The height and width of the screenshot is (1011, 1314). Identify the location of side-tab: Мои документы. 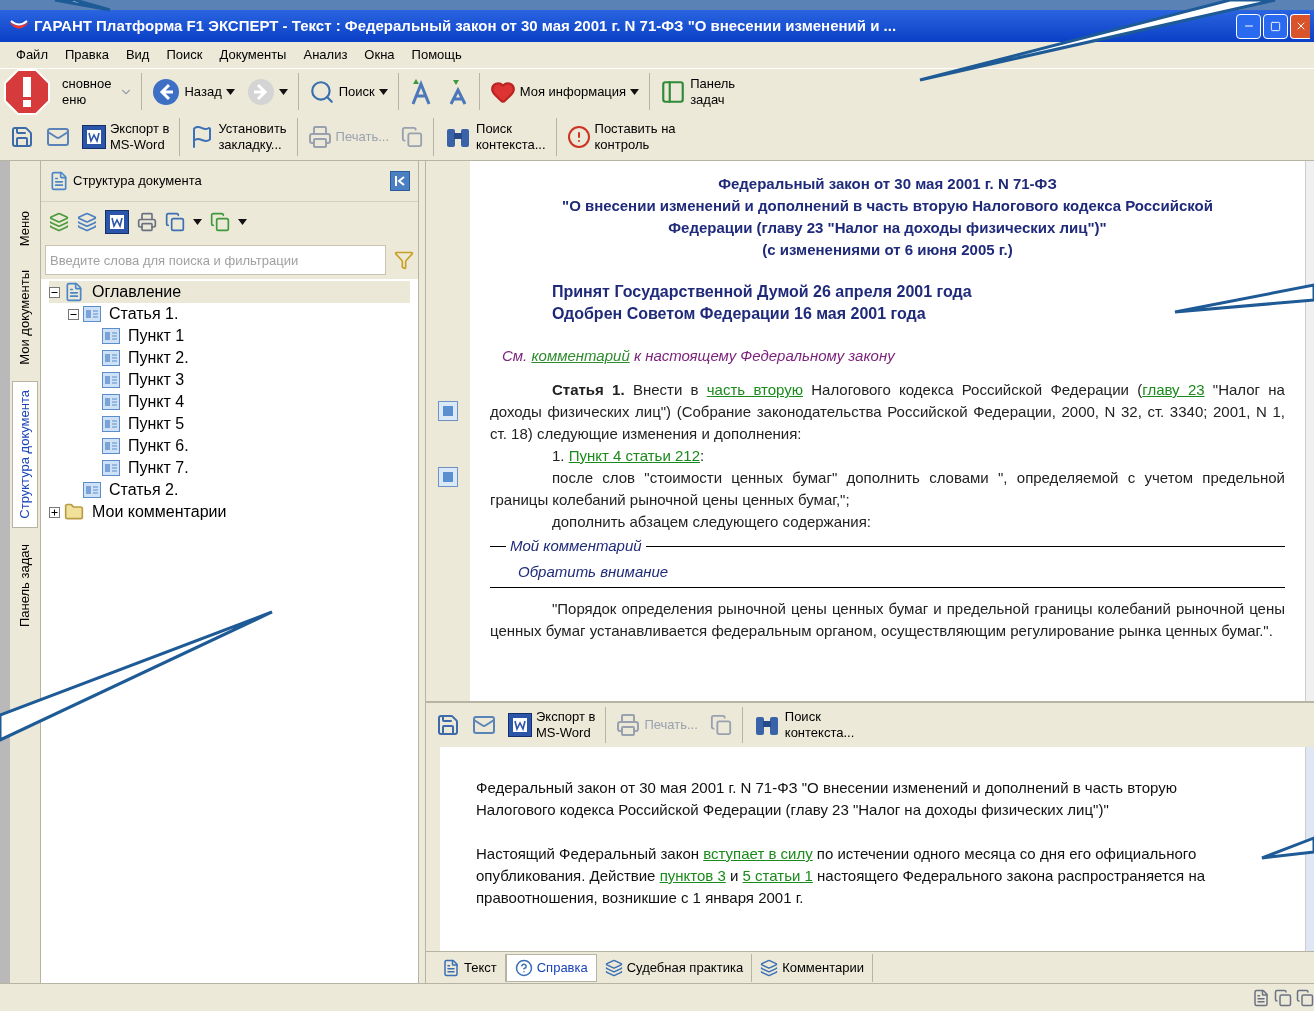
(25, 317).